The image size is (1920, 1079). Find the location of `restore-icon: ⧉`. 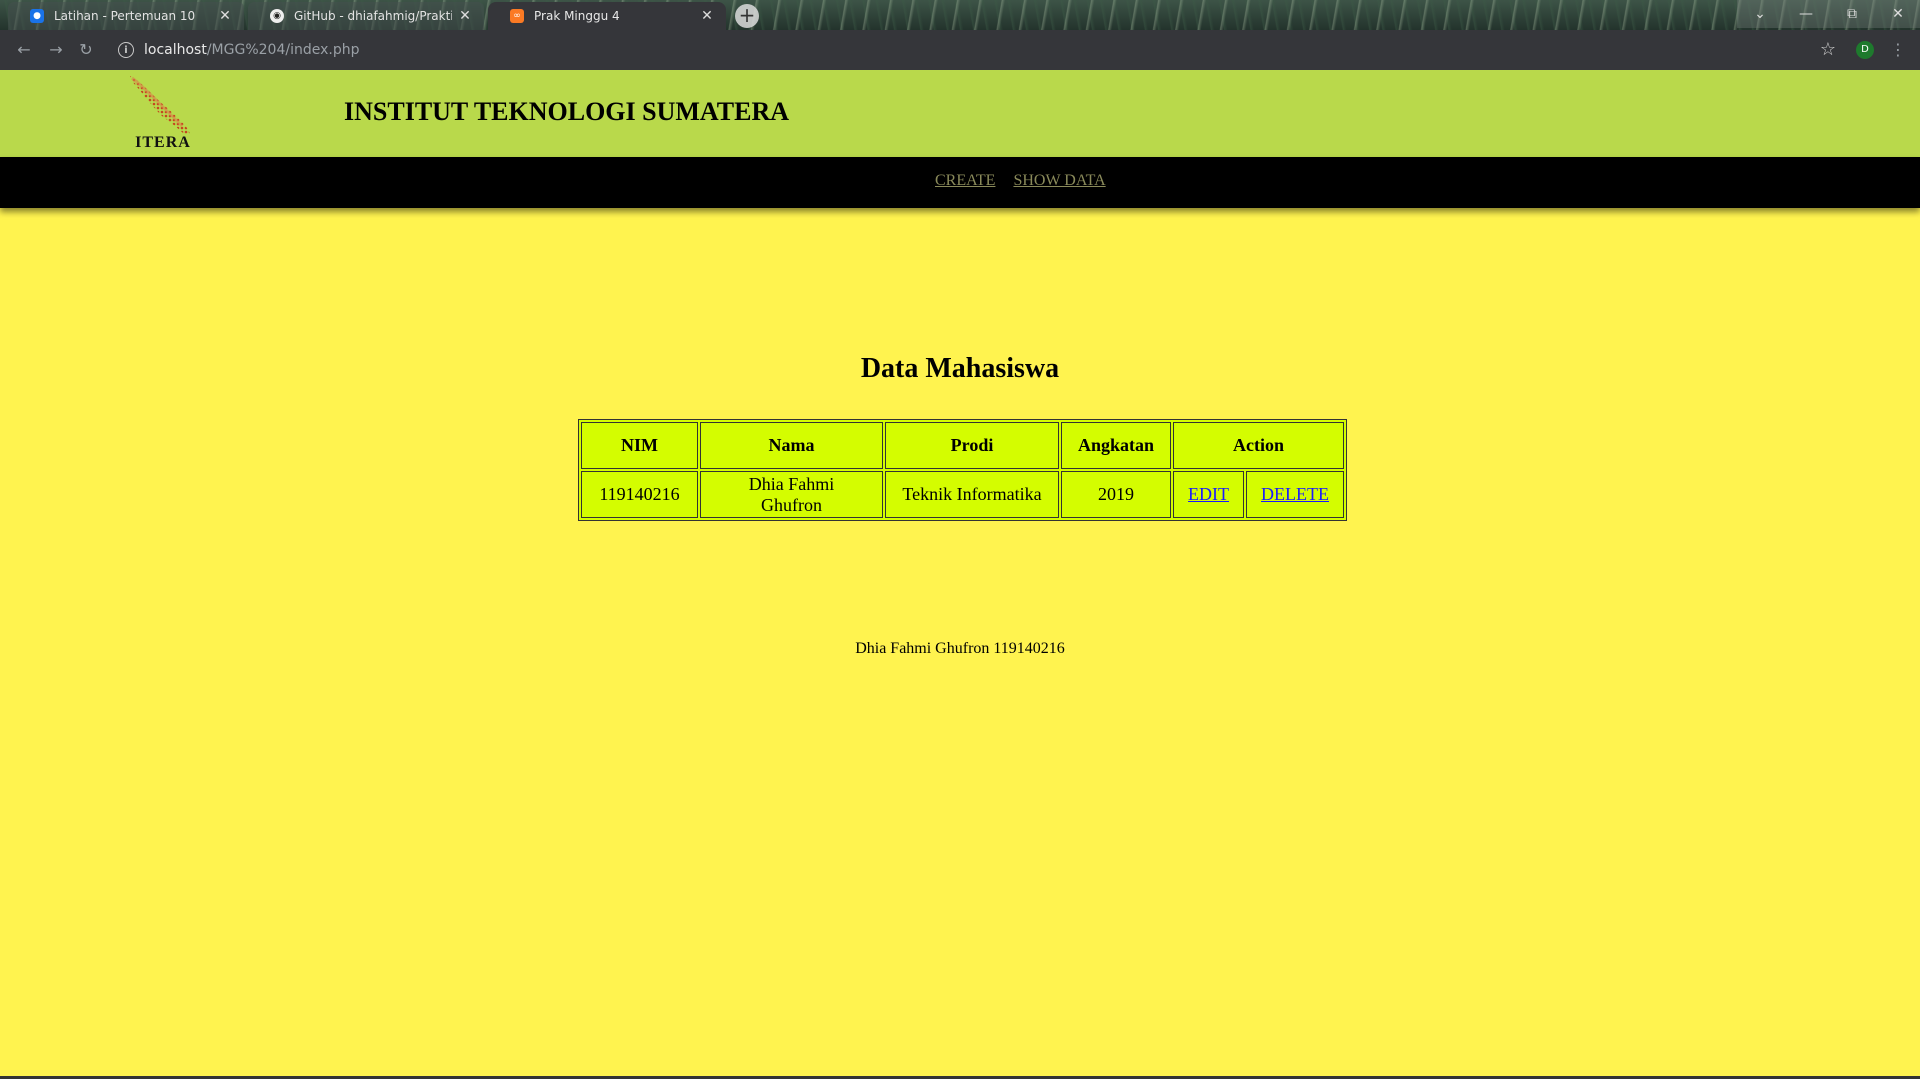

restore-icon: ⧉ is located at coordinates (1852, 14).